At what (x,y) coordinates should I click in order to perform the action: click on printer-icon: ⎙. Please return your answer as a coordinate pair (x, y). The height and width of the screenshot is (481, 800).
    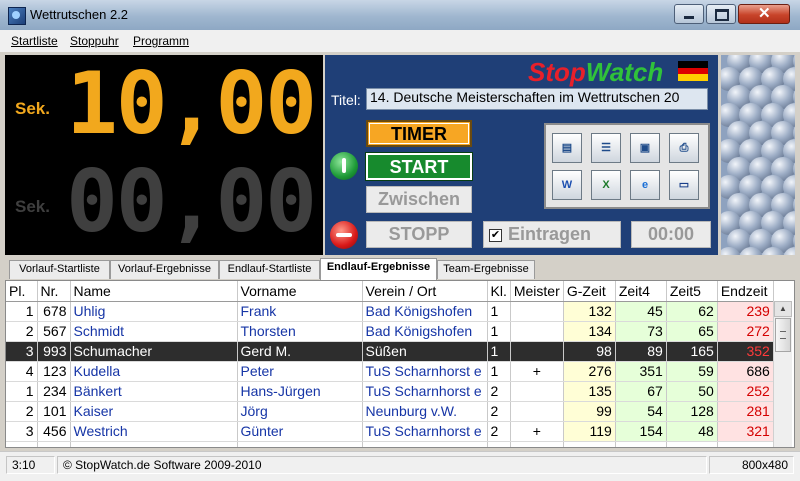
    Looking at the image, I should click on (684, 148).